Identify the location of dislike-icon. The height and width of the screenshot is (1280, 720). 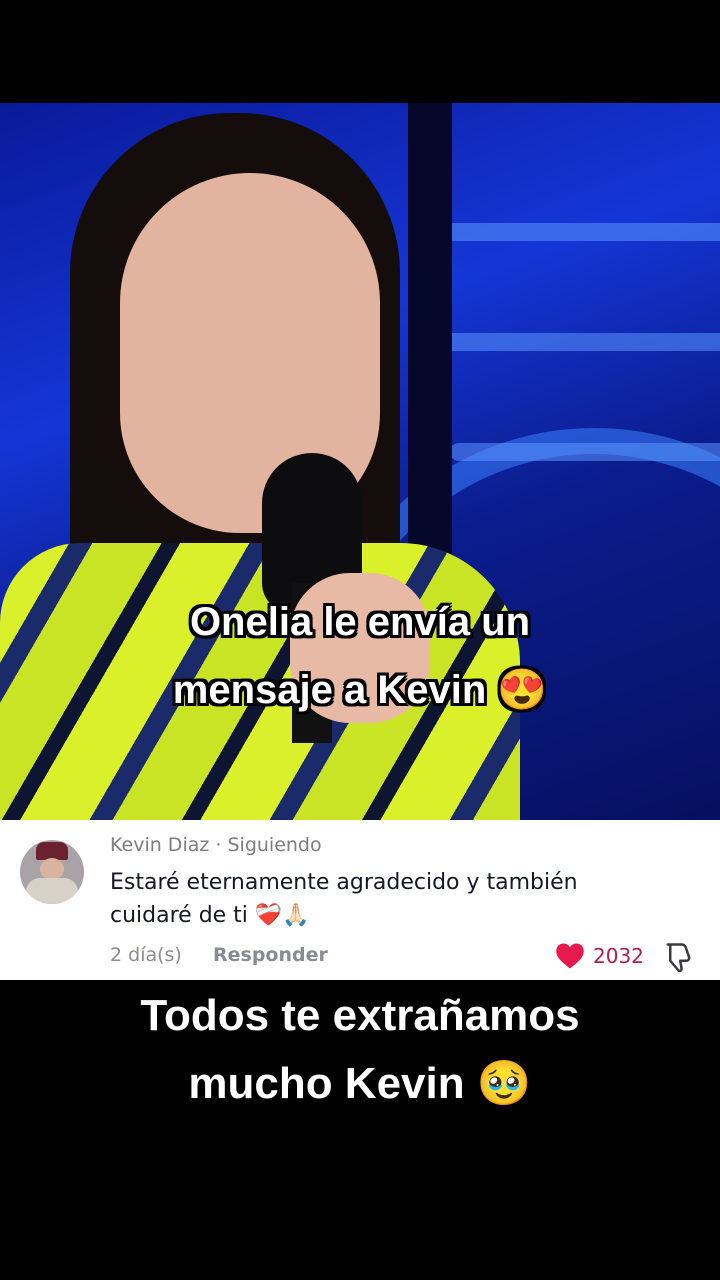
(679, 957).